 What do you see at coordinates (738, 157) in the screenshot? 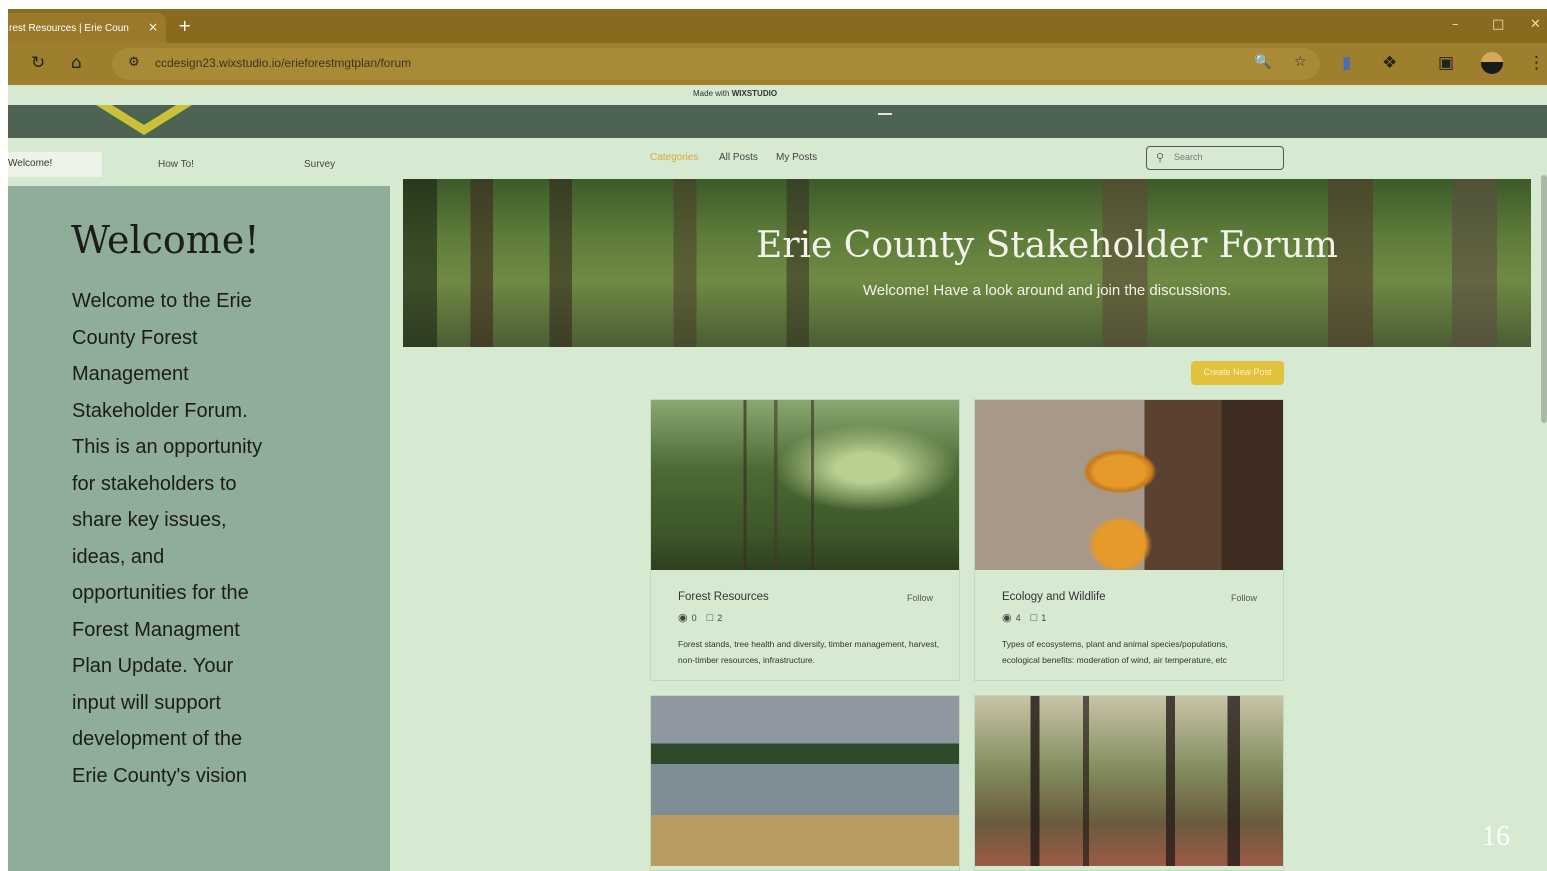
I see `tab-all-posts: All Posts` at bounding box center [738, 157].